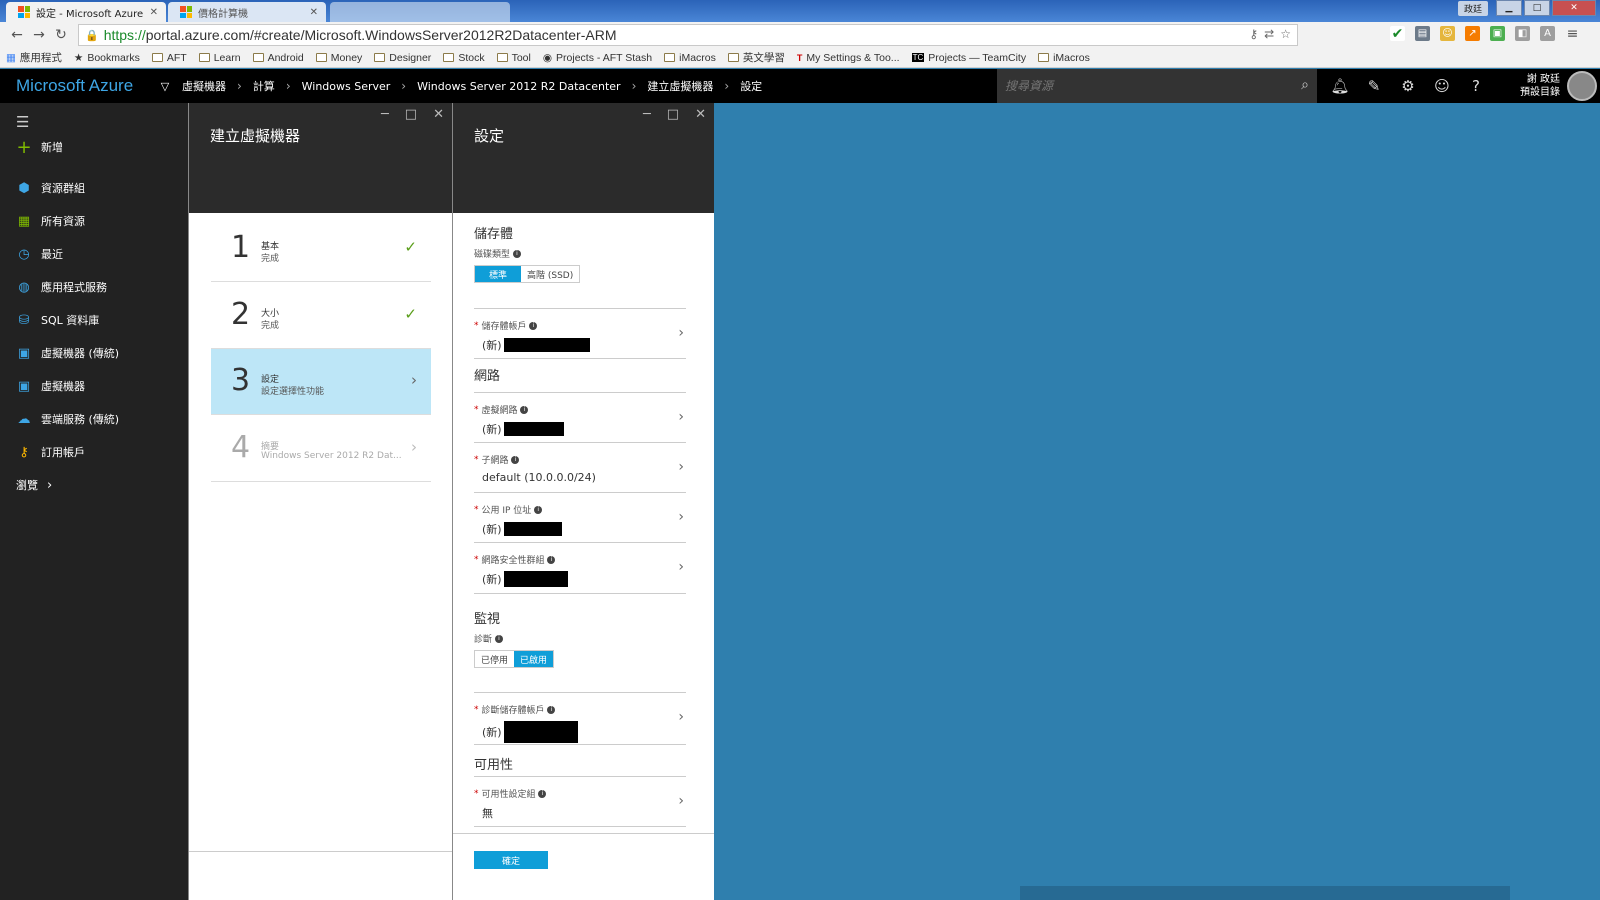 This screenshot has height=900, width=1600. I want to click on puzzle-extension-icon: ◧, so click(1522, 33).